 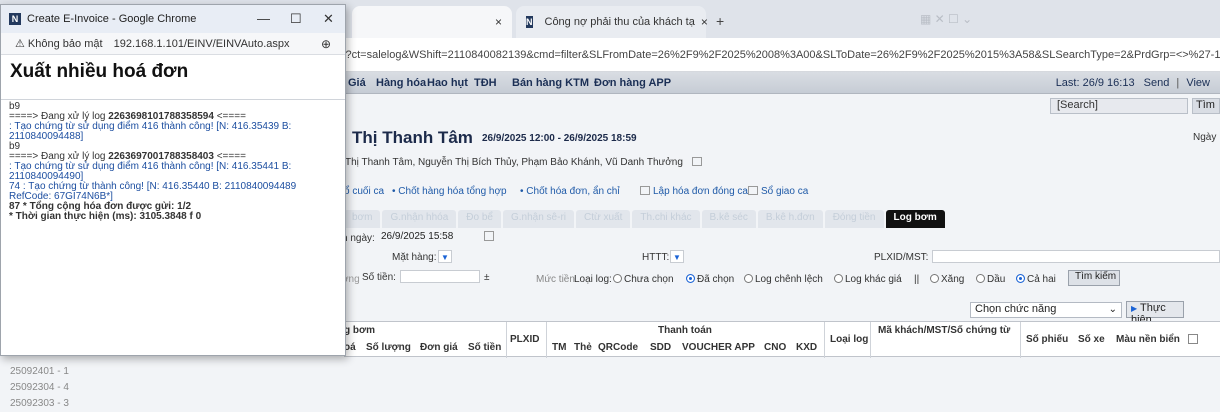 I want to click on mat-hang-select: ▼, so click(x=445, y=256).